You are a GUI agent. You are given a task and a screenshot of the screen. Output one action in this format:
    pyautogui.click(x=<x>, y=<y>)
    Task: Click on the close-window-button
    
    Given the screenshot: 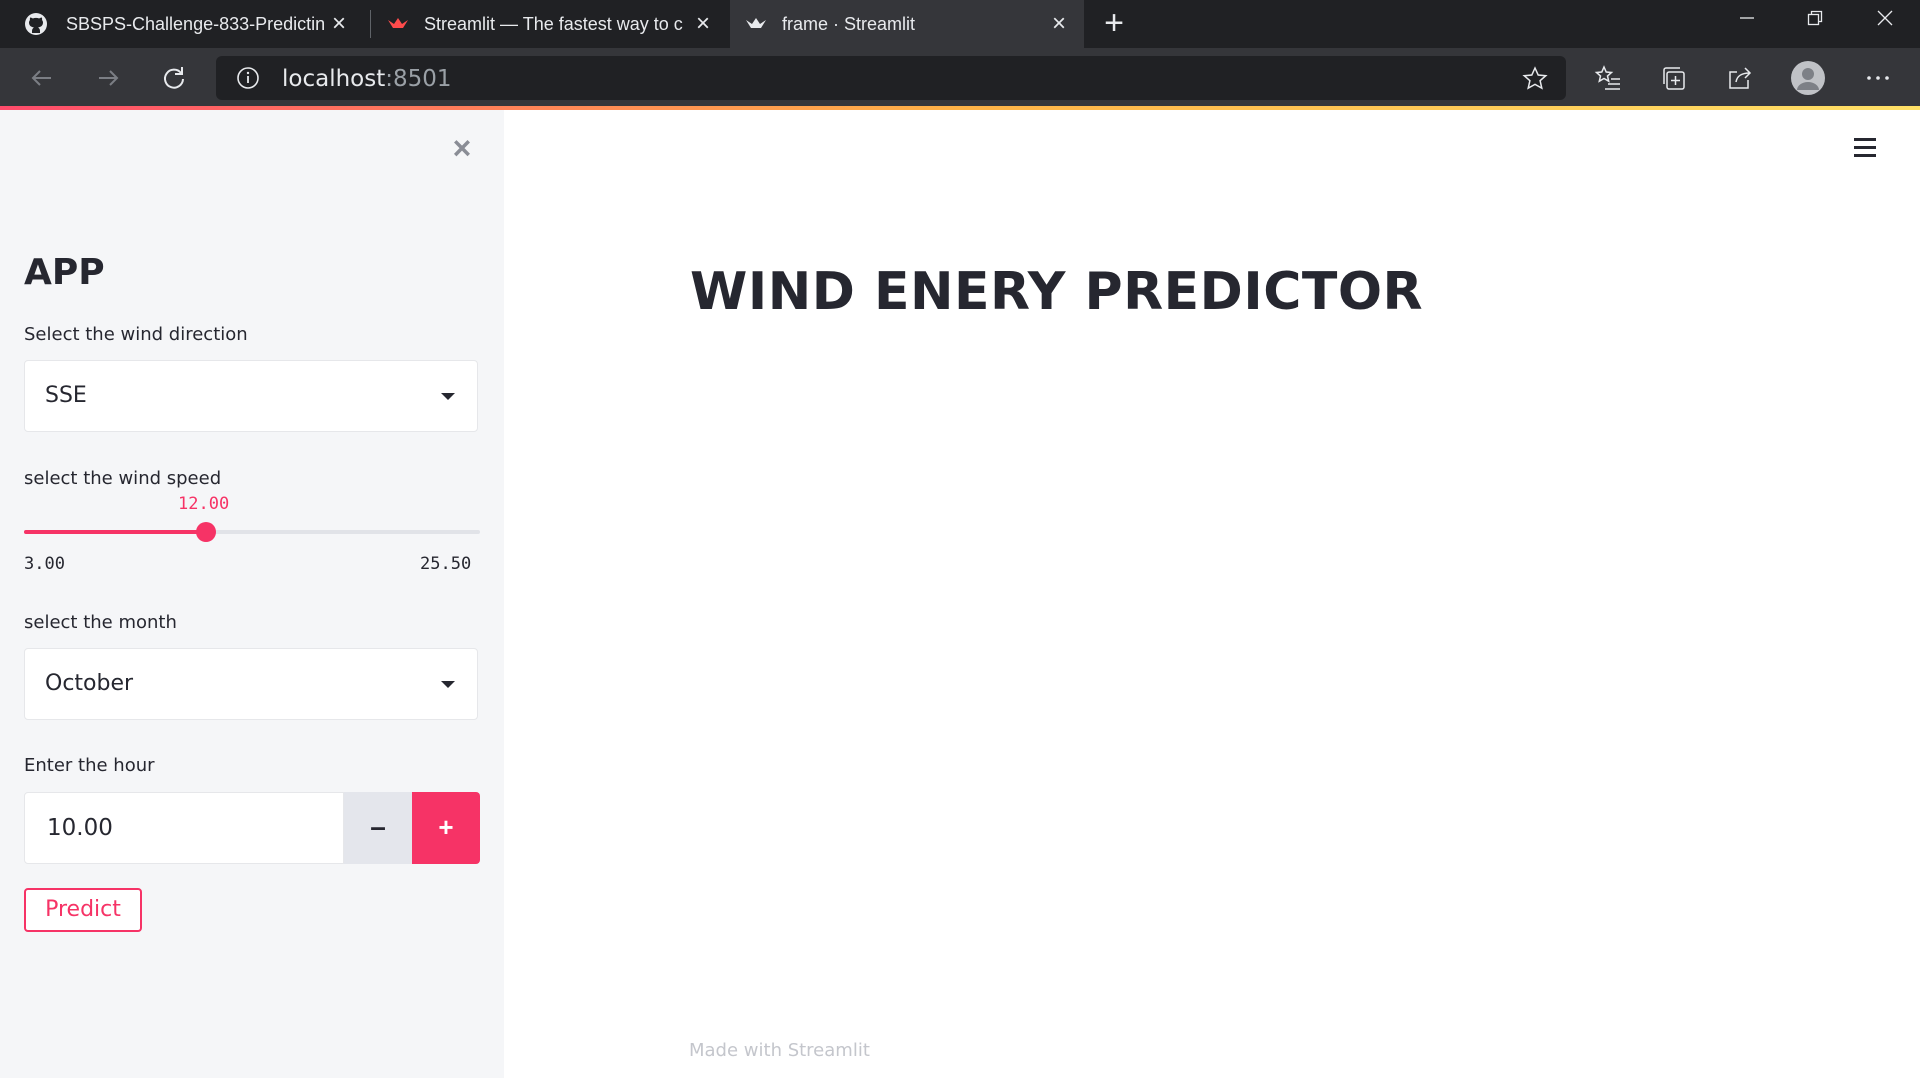 What is the action you would take?
    pyautogui.click(x=1885, y=18)
    